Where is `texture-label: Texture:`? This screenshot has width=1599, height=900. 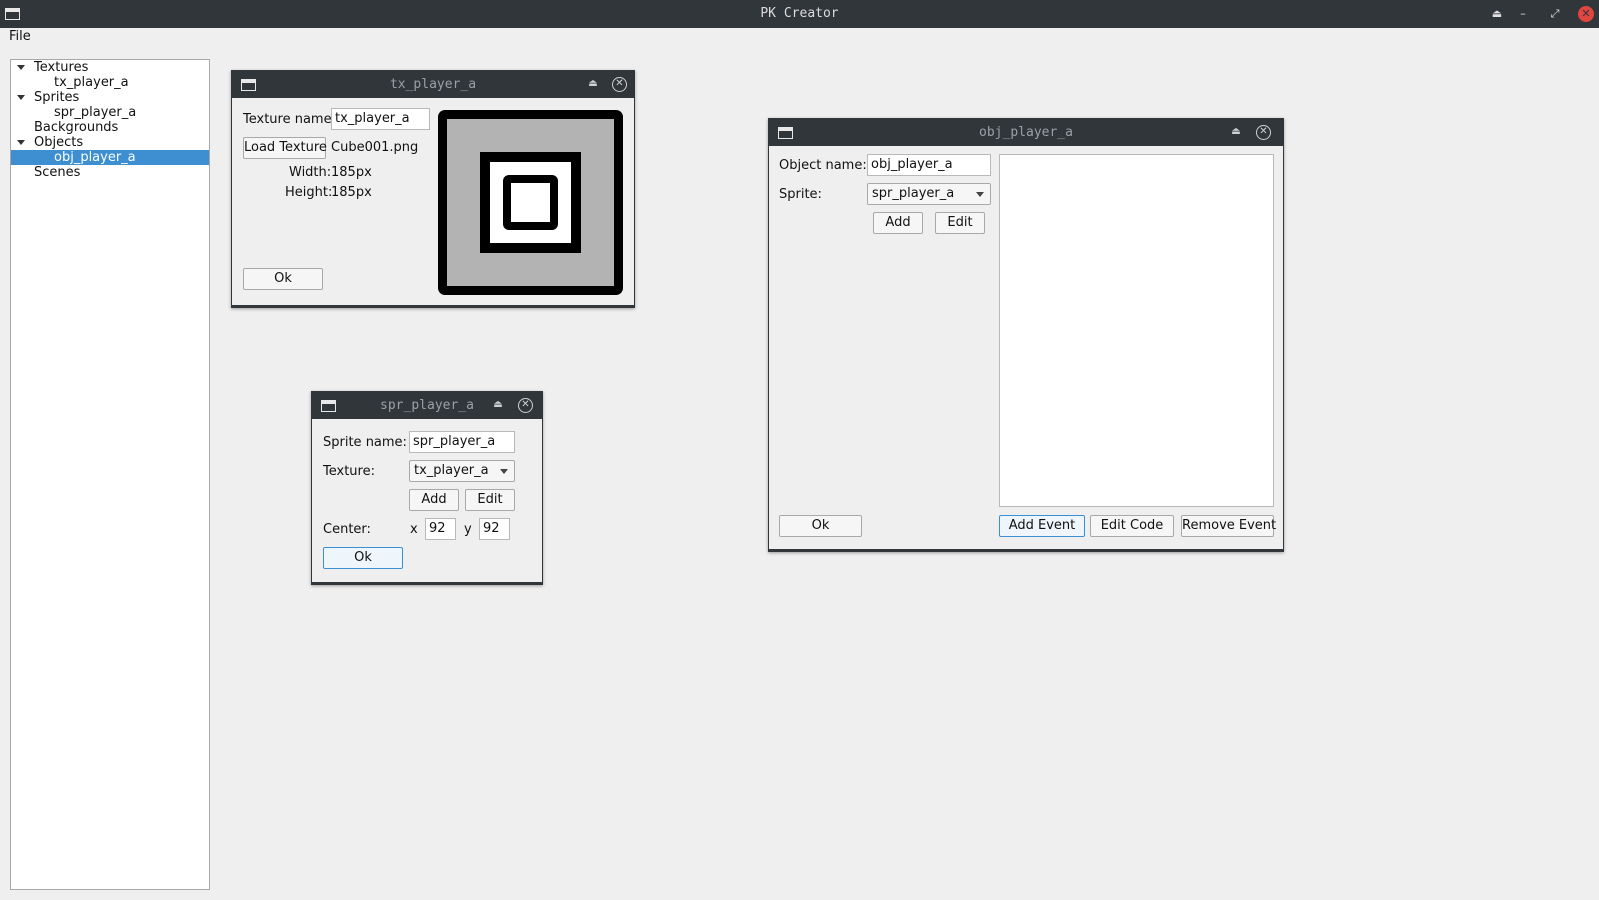 texture-label: Texture: is located at coordinates (349, 471).